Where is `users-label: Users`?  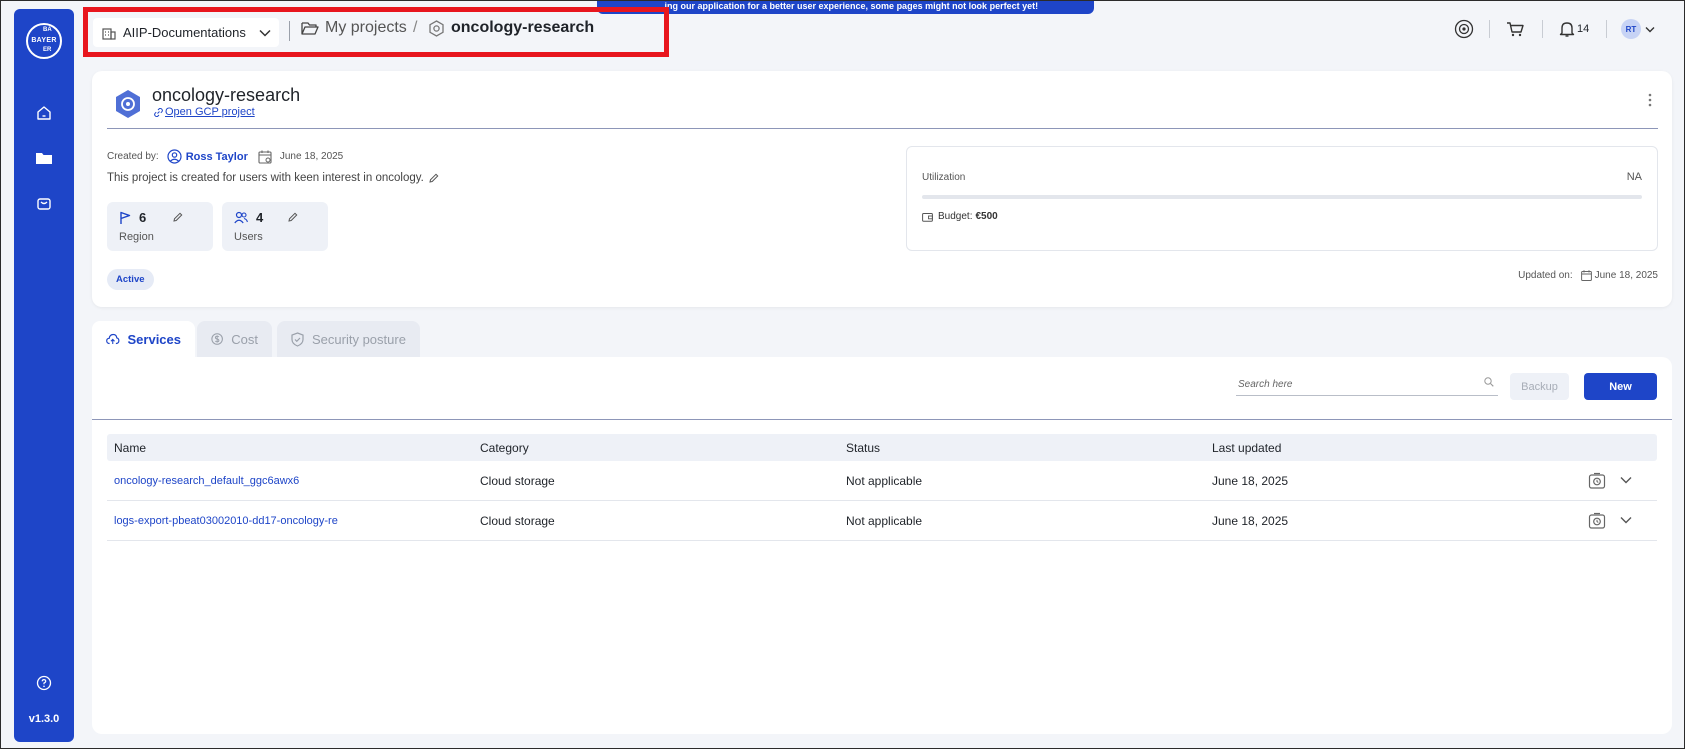 users-label: Users is located at coordinates (248, 237).